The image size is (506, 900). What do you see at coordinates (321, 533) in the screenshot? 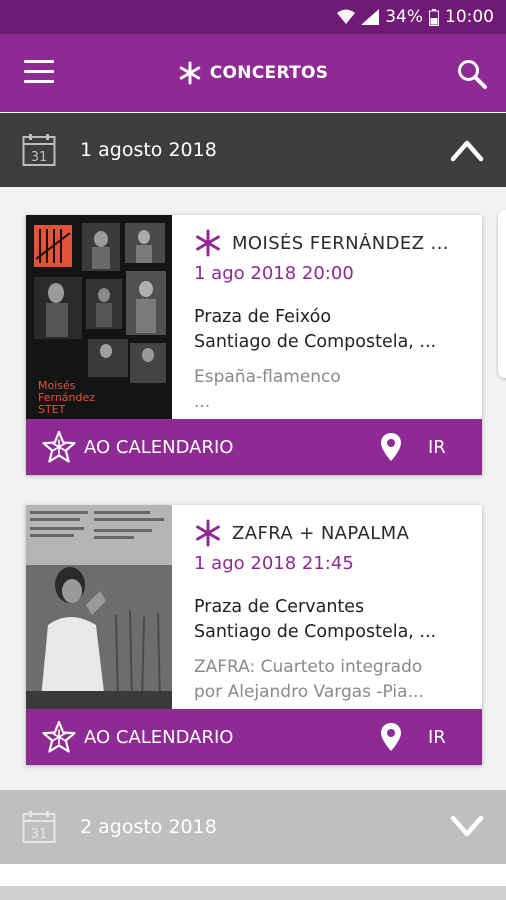
I see `event-title: ZAFRA + NAPALMA` at bounding box center [321, 533].